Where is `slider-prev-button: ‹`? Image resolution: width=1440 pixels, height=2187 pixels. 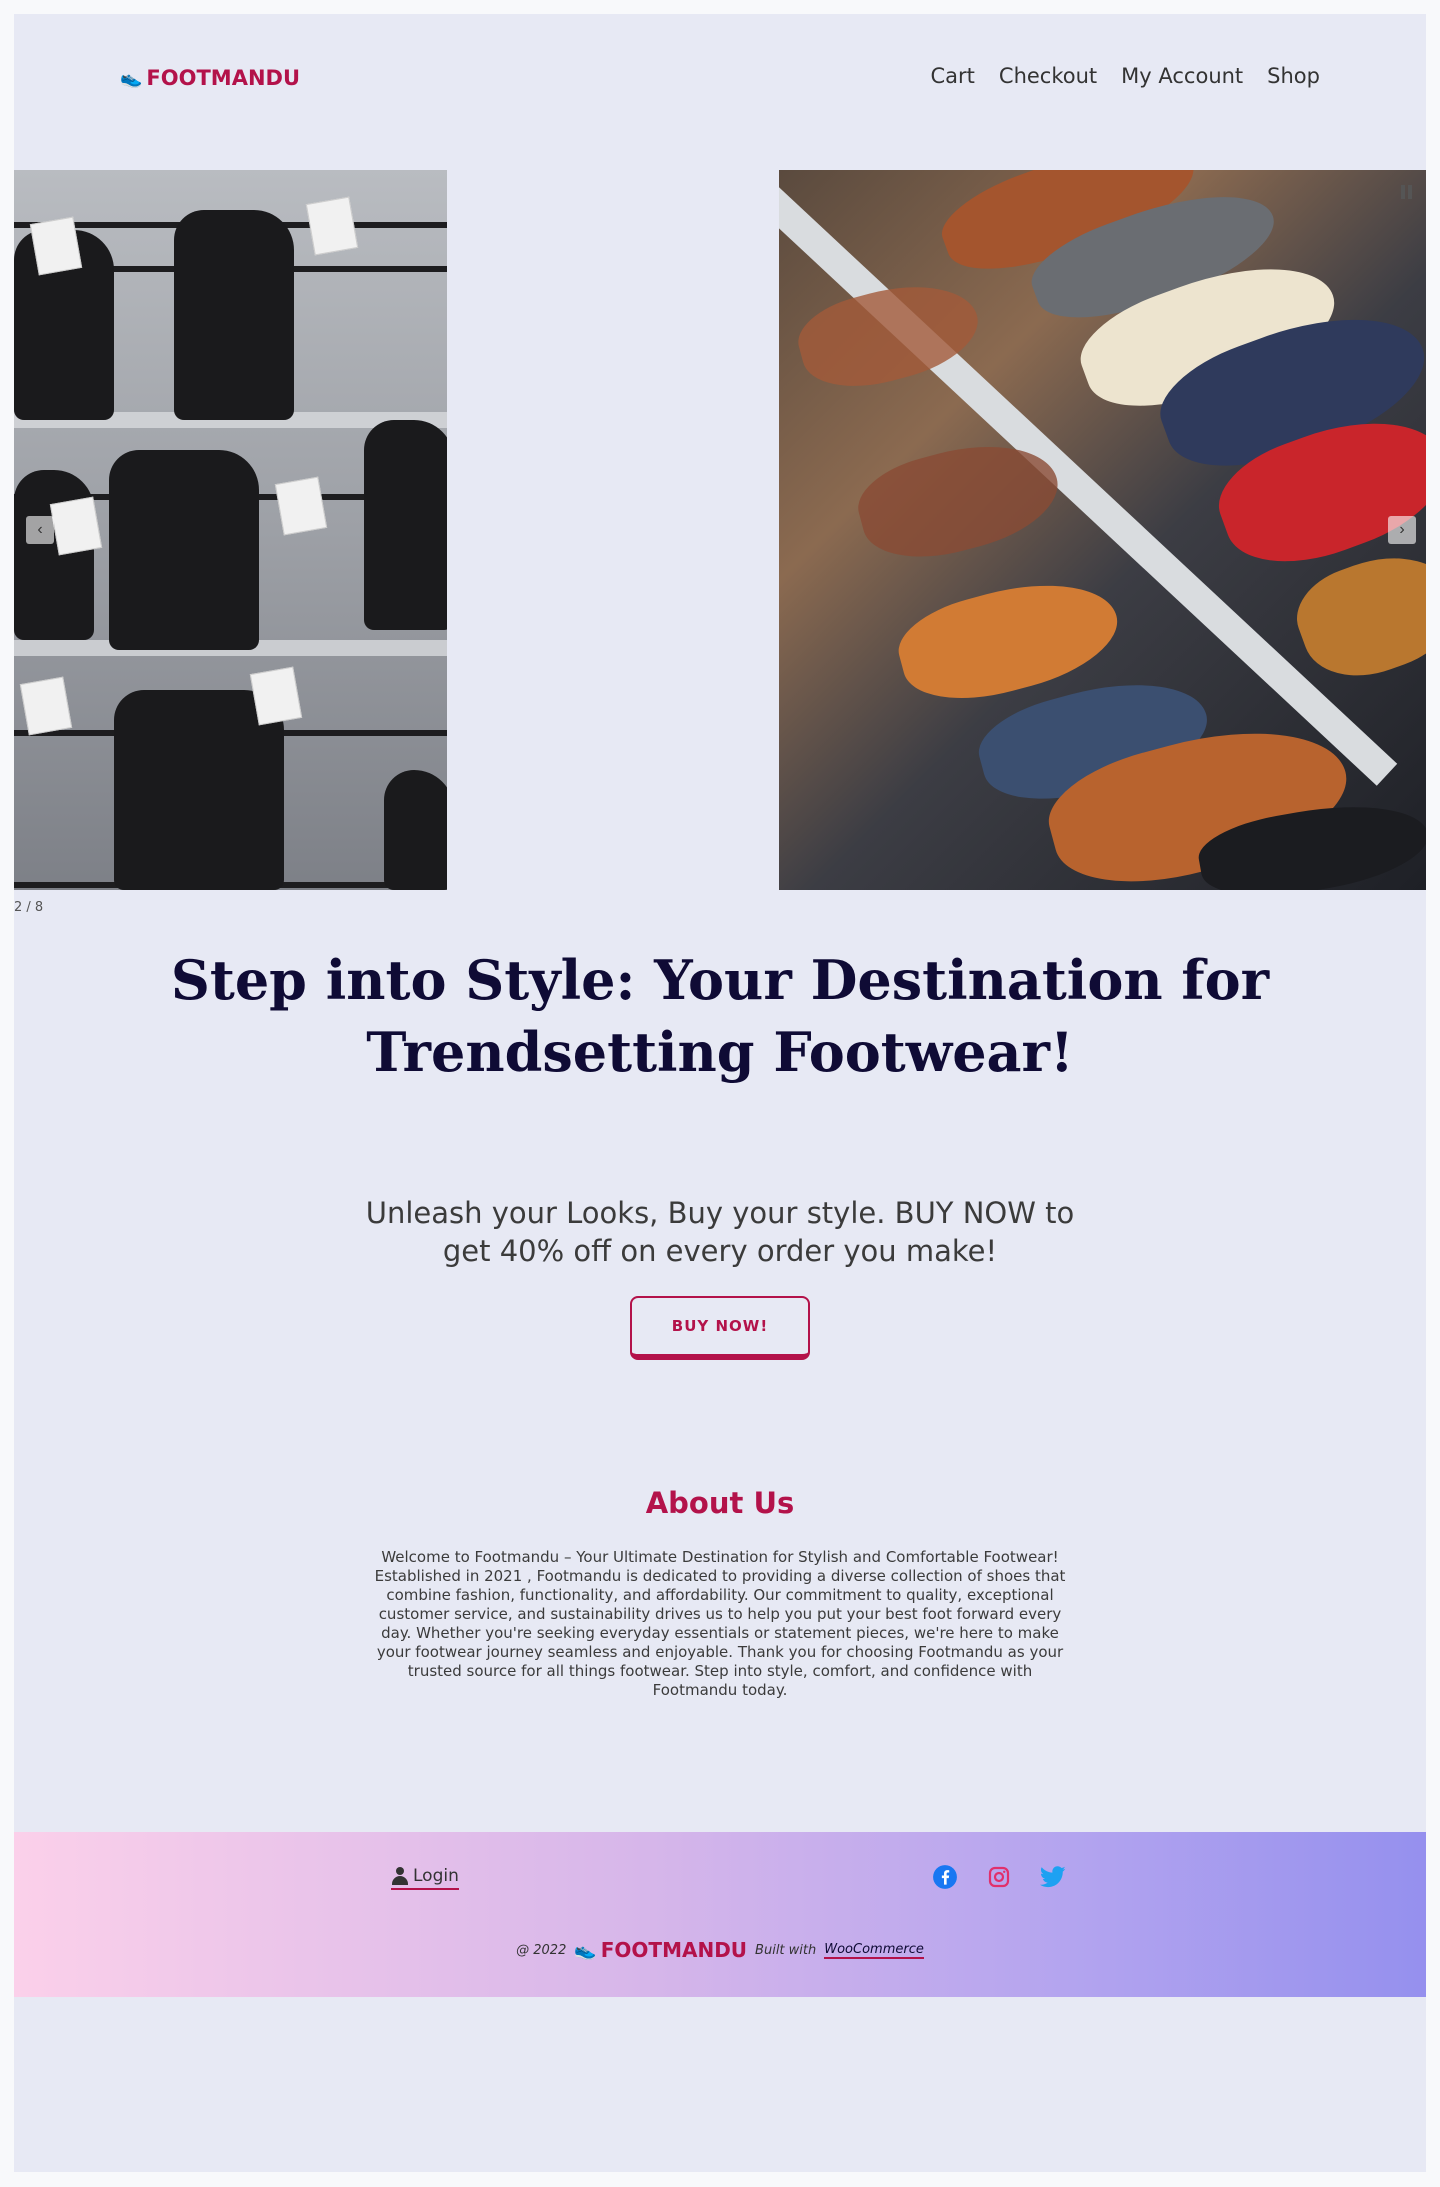
slider-prev-button: ‹ is located at coordinates (40, 530).